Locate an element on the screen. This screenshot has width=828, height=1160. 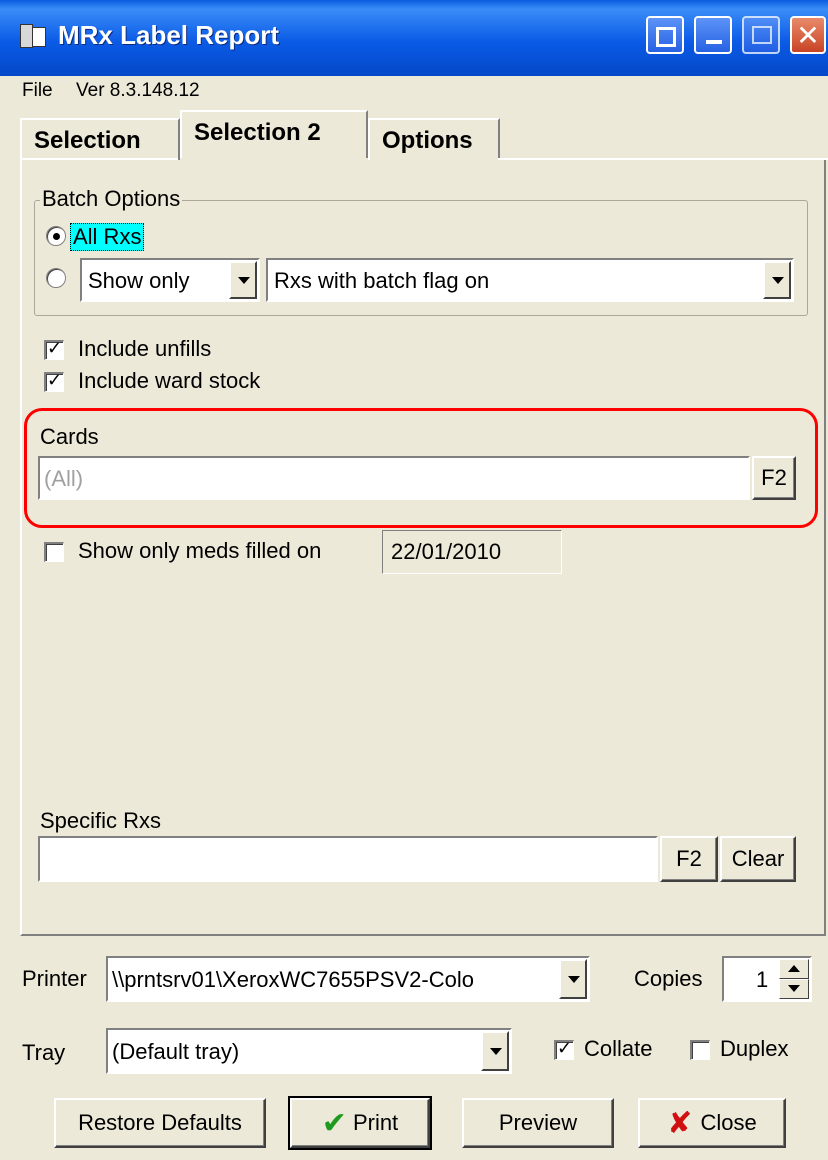
minimize-button is located at coordinates (713, 35).